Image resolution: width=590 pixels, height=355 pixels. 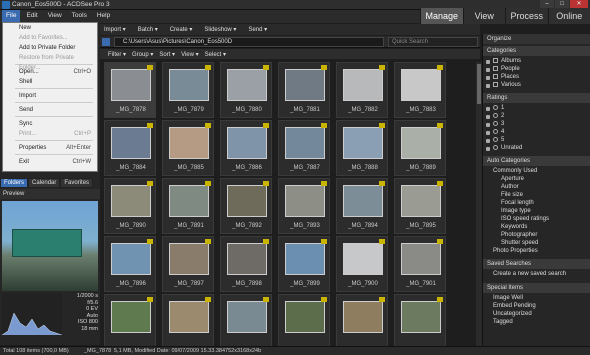 I want to click on file-menu-item: Open... Ctrl+O, so click(x=50, y=72).